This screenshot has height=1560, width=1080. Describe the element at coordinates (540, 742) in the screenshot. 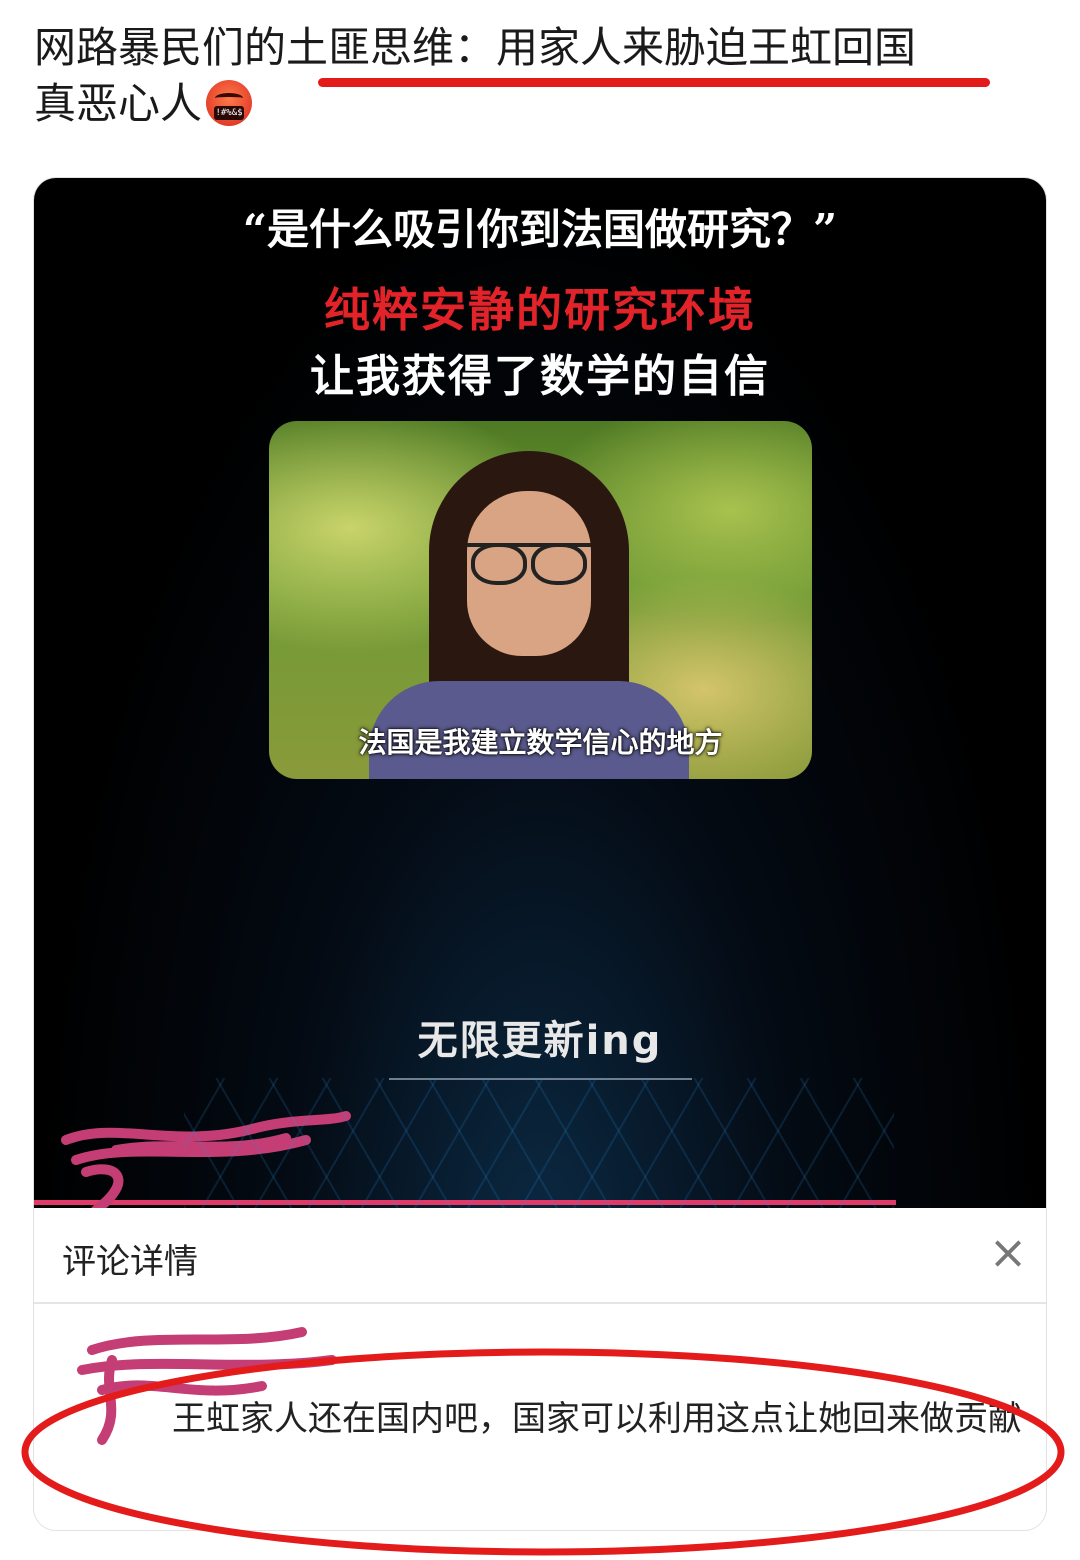

I see `photo-subtitle: 法国是我建立数学信心的地方` at that location.